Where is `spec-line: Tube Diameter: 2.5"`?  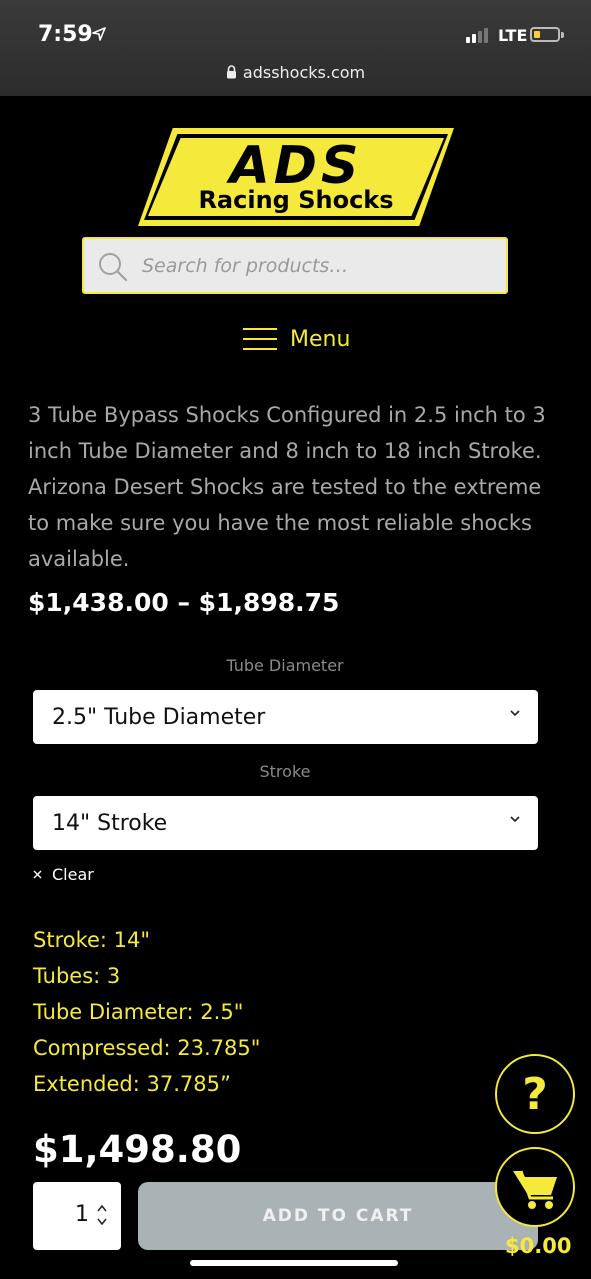
spec-line: Tube Diameter: 2.5" is located at coordinates (138, 1012).